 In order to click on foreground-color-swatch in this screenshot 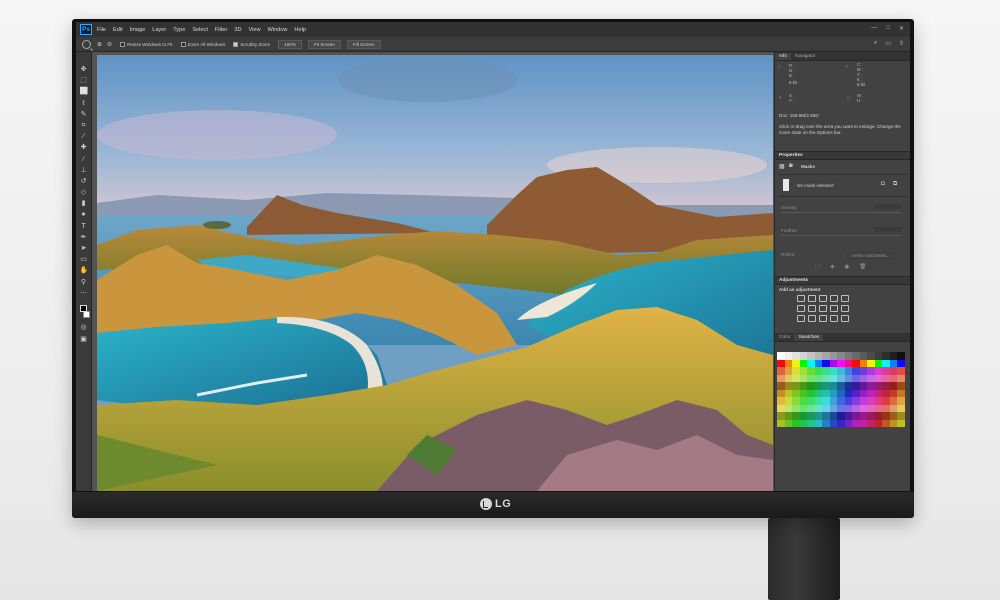, I will do `click(83, 308)`.